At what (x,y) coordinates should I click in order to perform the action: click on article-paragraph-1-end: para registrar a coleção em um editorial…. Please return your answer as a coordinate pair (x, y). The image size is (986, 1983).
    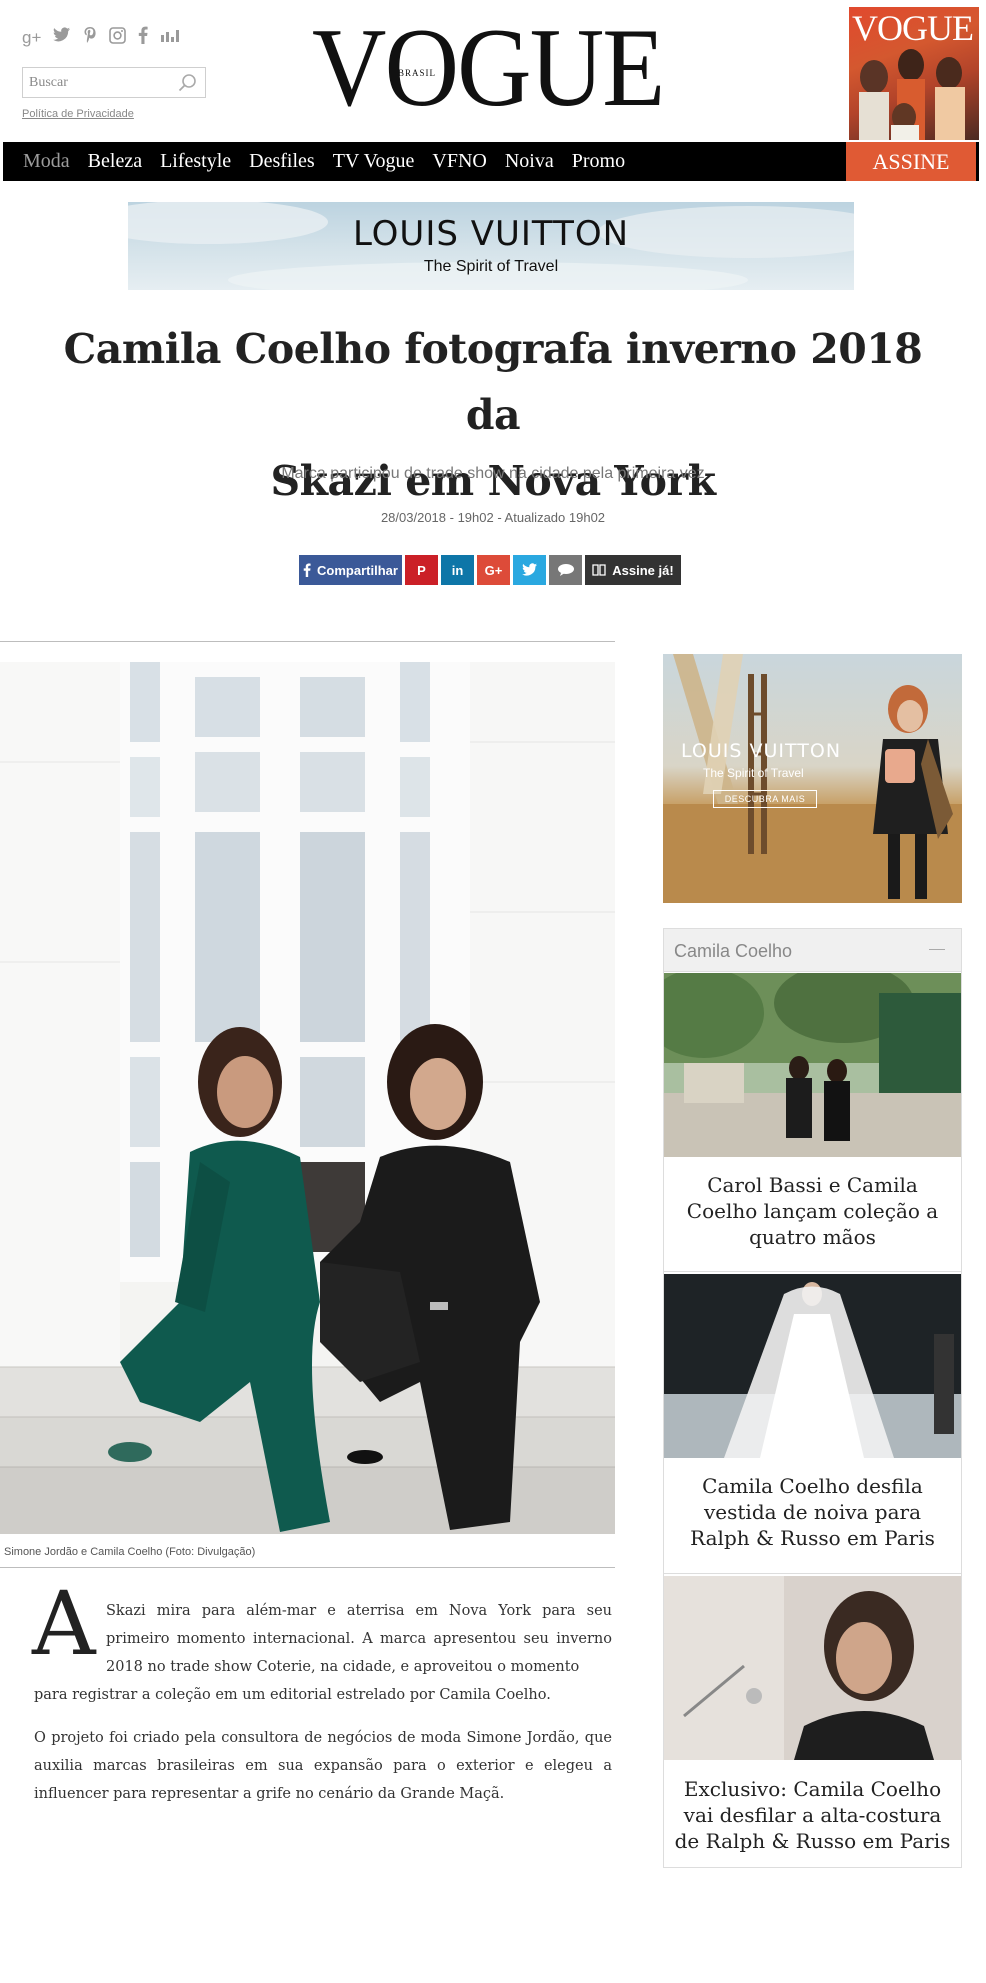
    Looking at the image, I should click on (292, 1695).